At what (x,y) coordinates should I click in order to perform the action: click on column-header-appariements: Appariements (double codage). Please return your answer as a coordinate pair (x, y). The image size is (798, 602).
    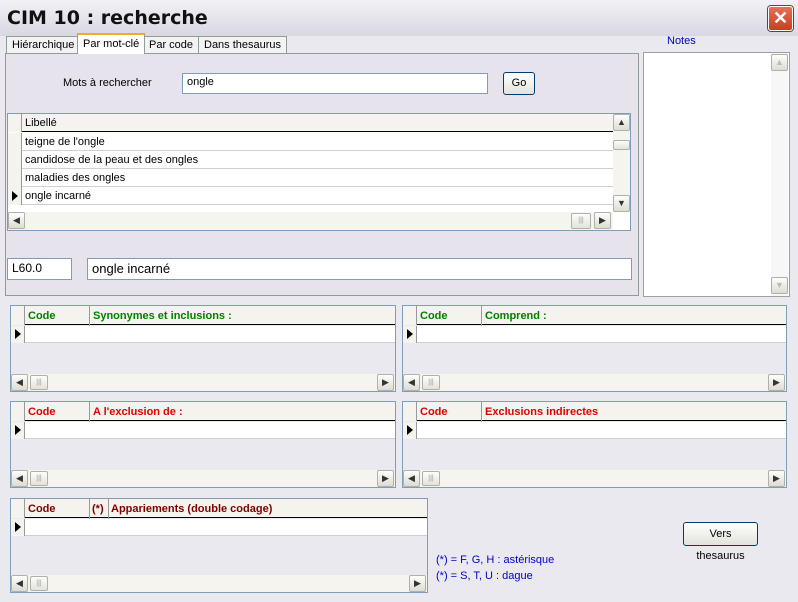
    Looking at the image, I should click on (191, 509).